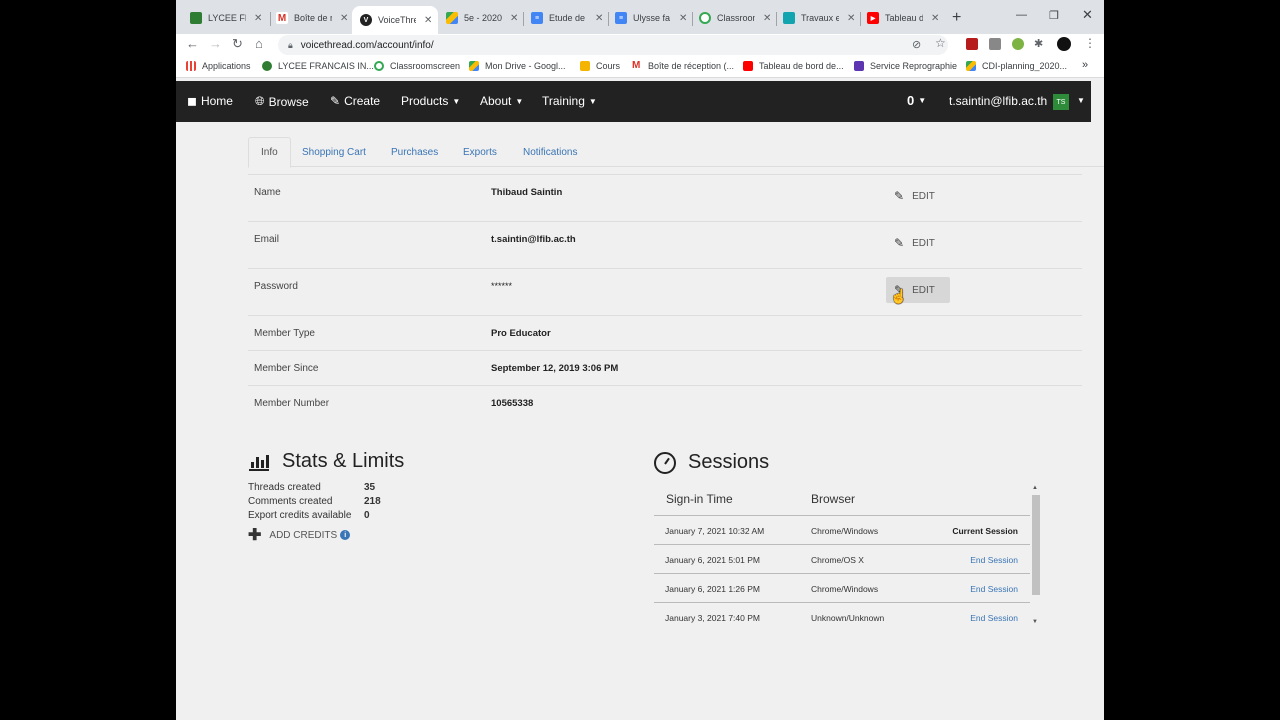  I want to click on bookmarks-overflow-button: », so click(1085, 65).